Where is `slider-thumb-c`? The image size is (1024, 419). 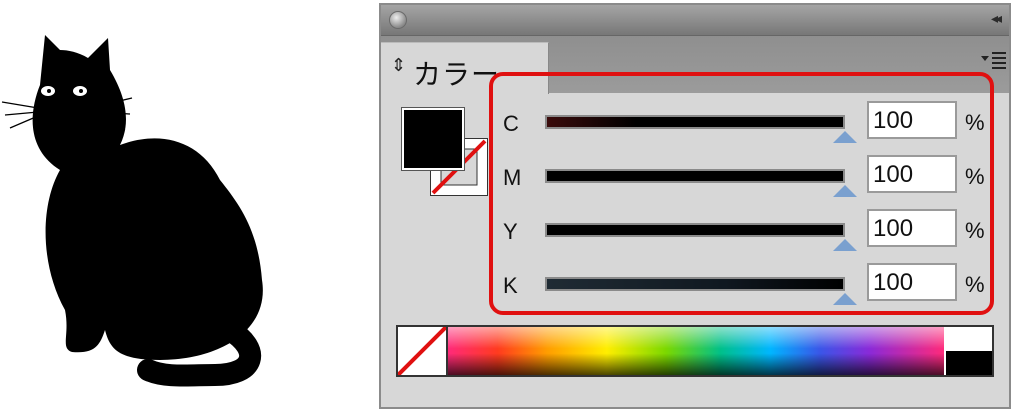 slider-thumb-c is located at coordinates (845, 137).